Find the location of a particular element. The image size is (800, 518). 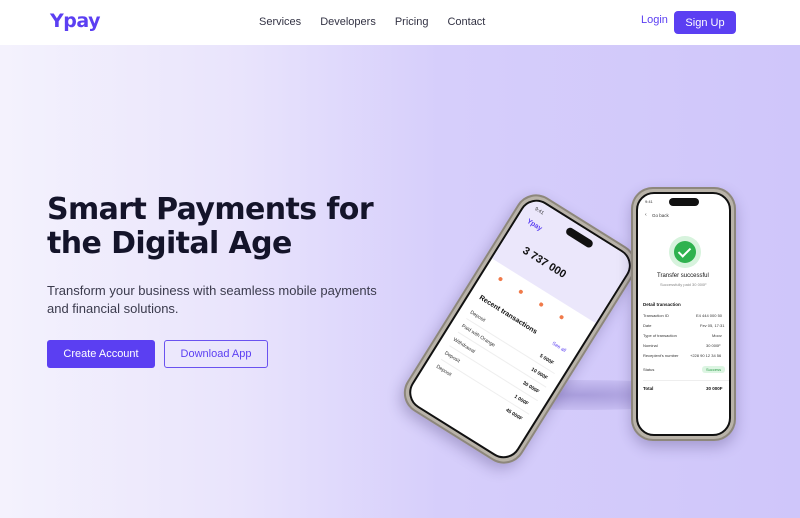

success-badge-label: Success is located at coordinates (714, 369).